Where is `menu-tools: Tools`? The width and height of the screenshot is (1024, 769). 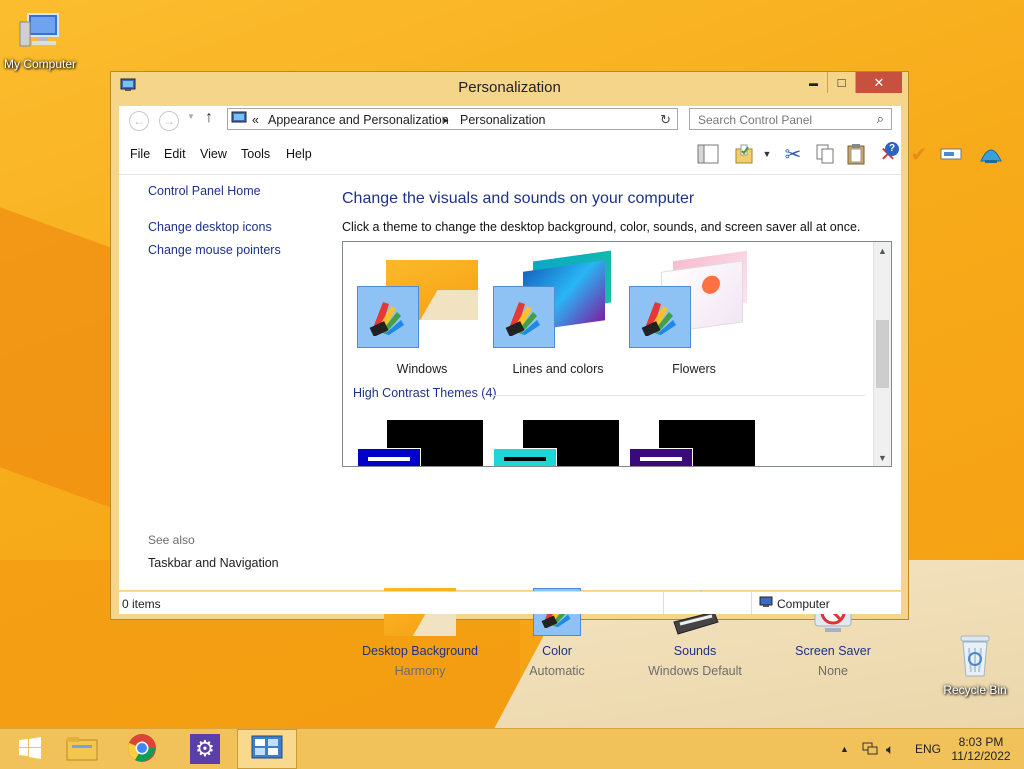 menu-tools: Tools is located at coordinates (255, 154).